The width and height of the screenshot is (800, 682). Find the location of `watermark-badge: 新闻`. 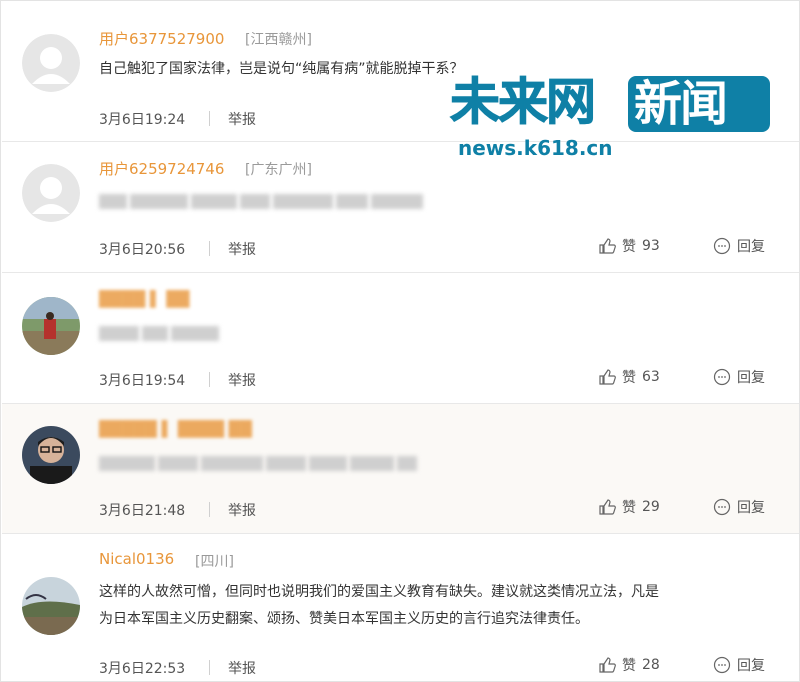

watermark-badge: 新闻 is located at coordinates (699, 104).